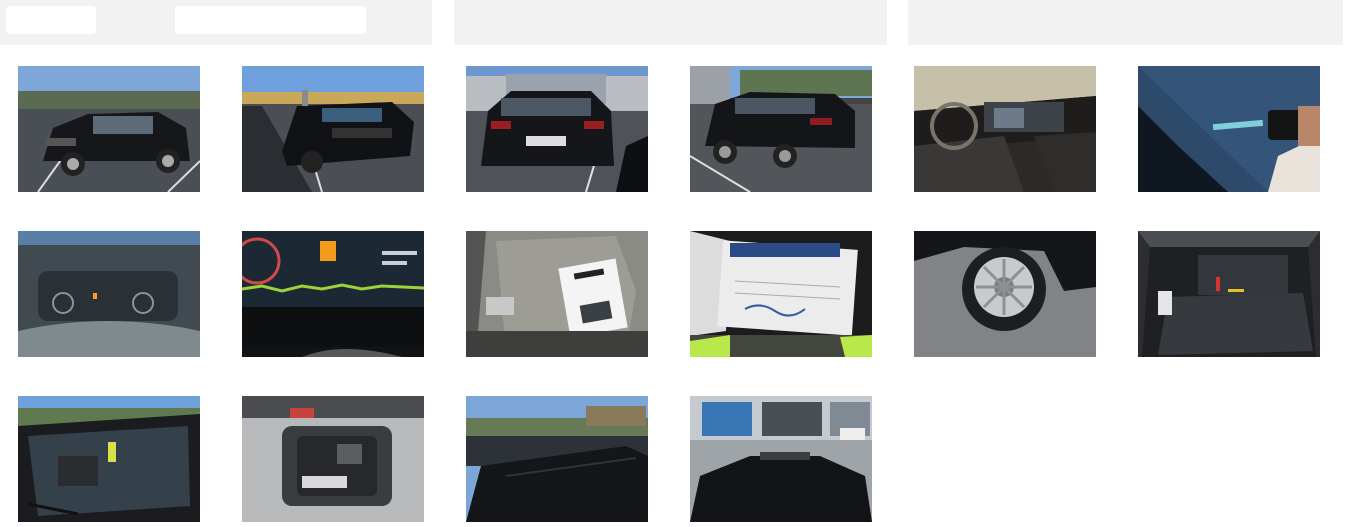  I want to click on trunk-interior-photo, so click(1229, 294).